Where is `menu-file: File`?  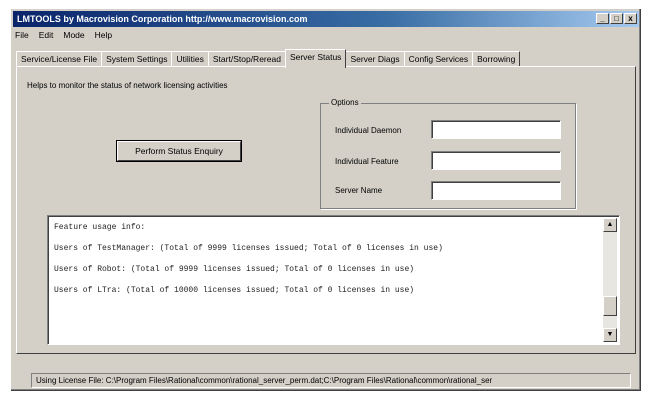 menu-file: File is located at coordinates (22, 36).